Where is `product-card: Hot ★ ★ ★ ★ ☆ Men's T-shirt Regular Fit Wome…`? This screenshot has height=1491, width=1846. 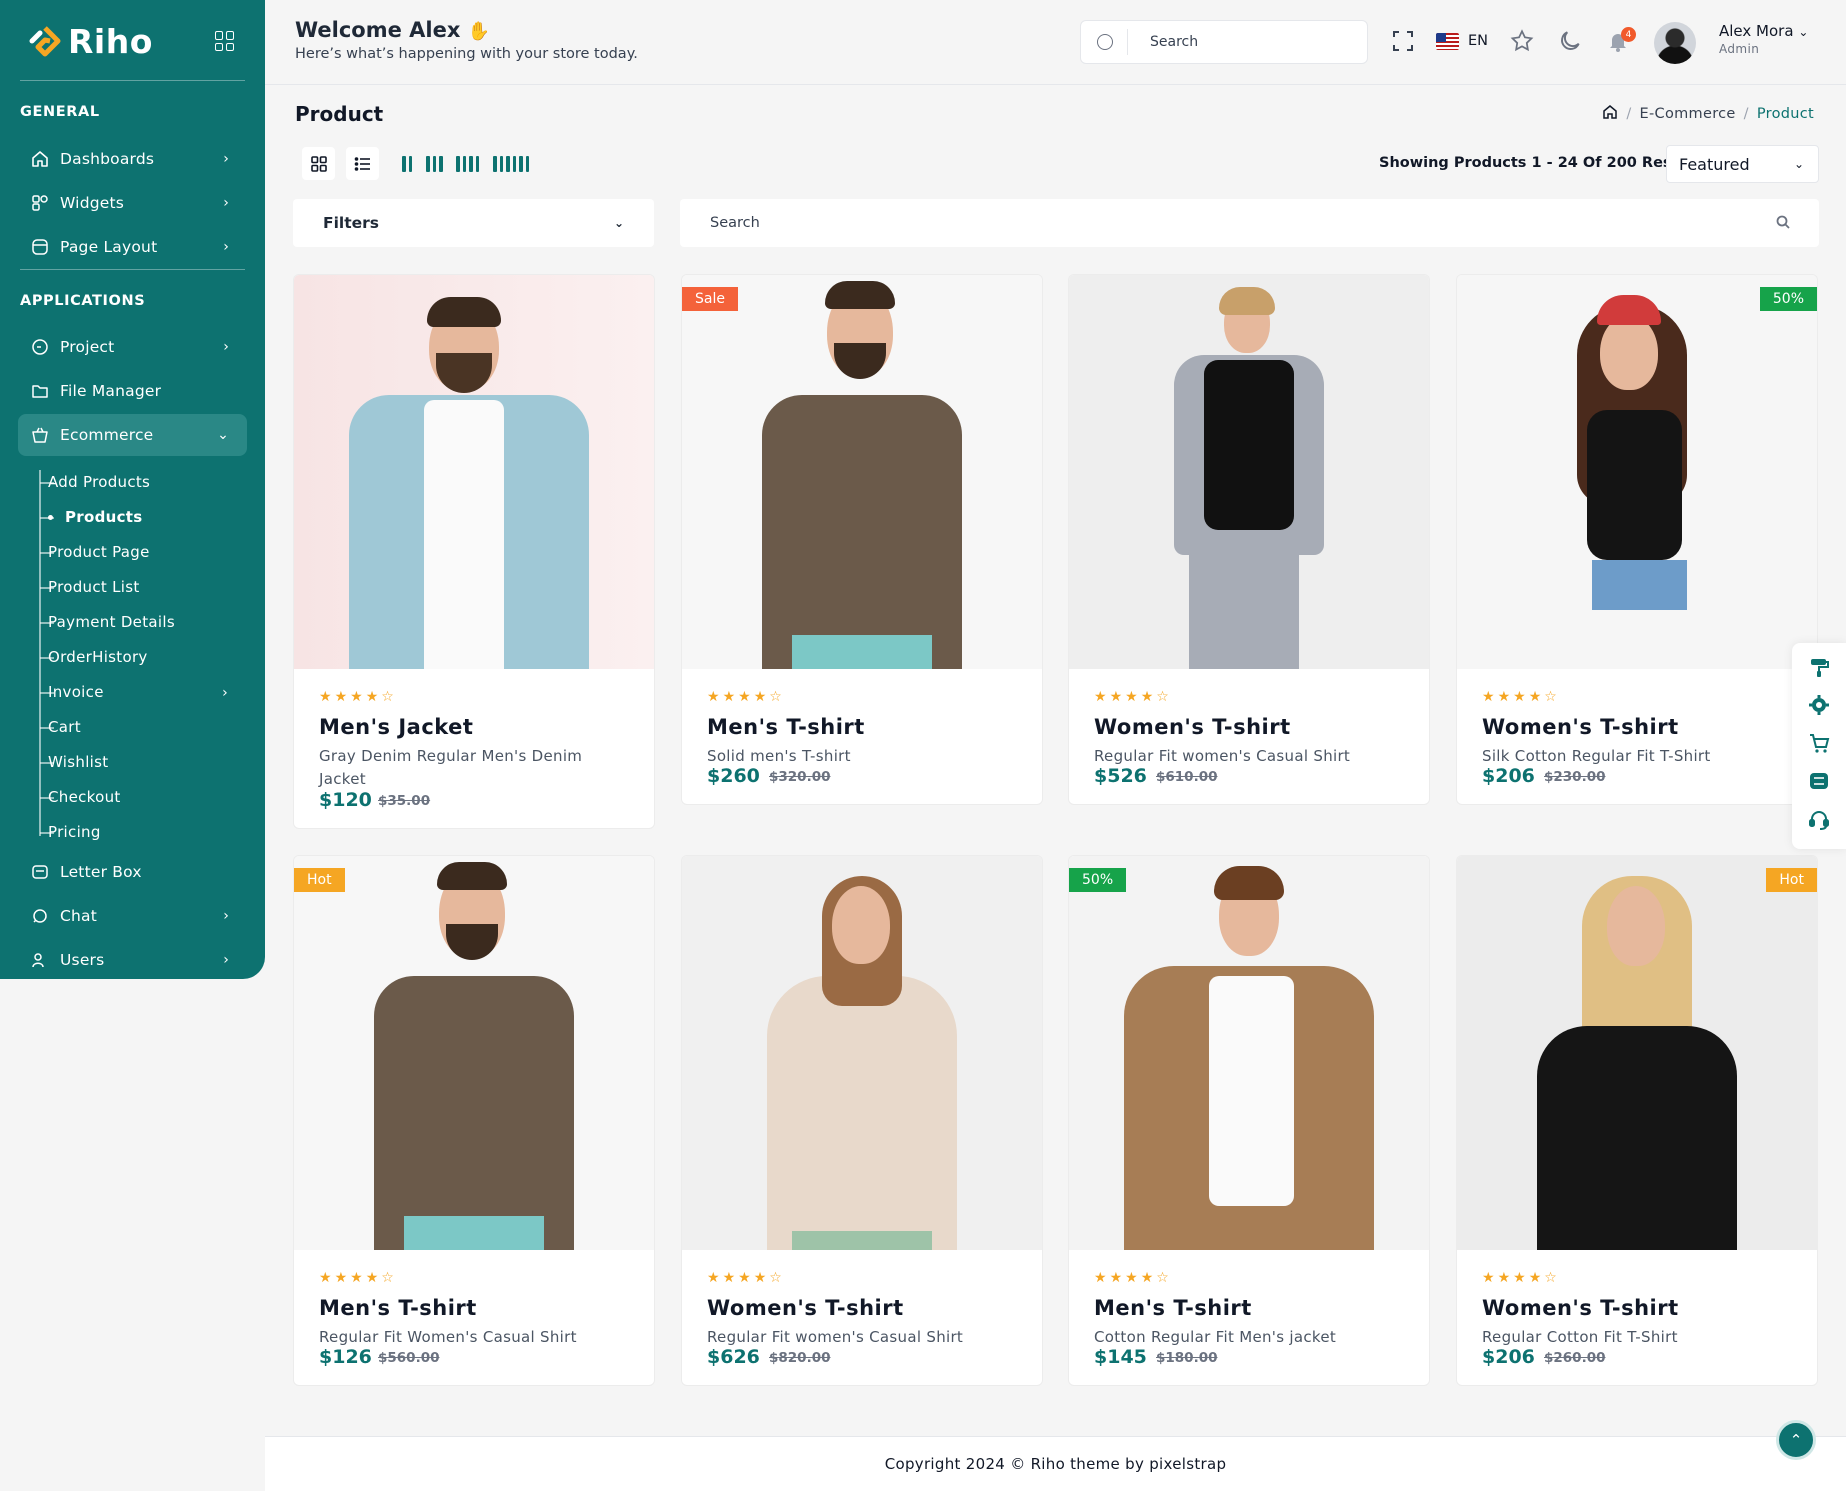 product-card: Hot ★ ★ ★ ★ ☆ Men's T-shirt Regular Fit Wome… is located at coordinates (474, 1120).